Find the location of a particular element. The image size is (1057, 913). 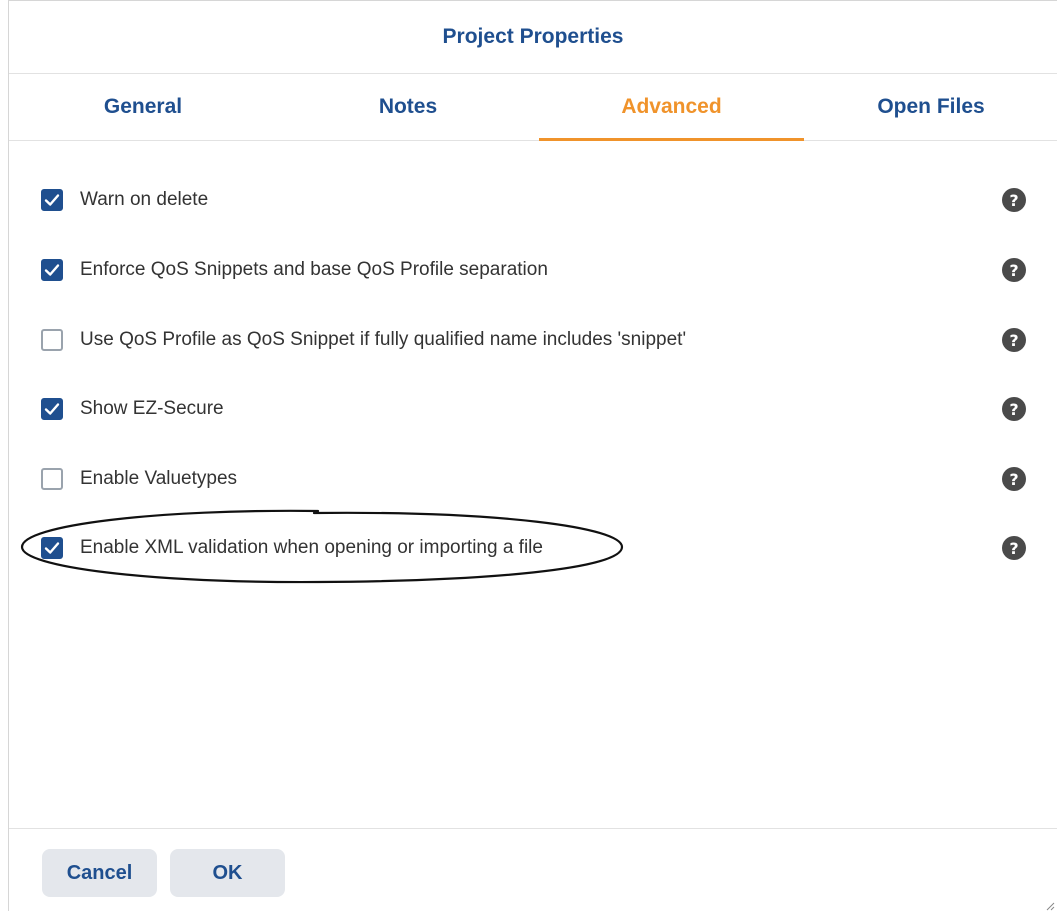

option-label: Show EZ-Secure is located at coordinates (152, 408).